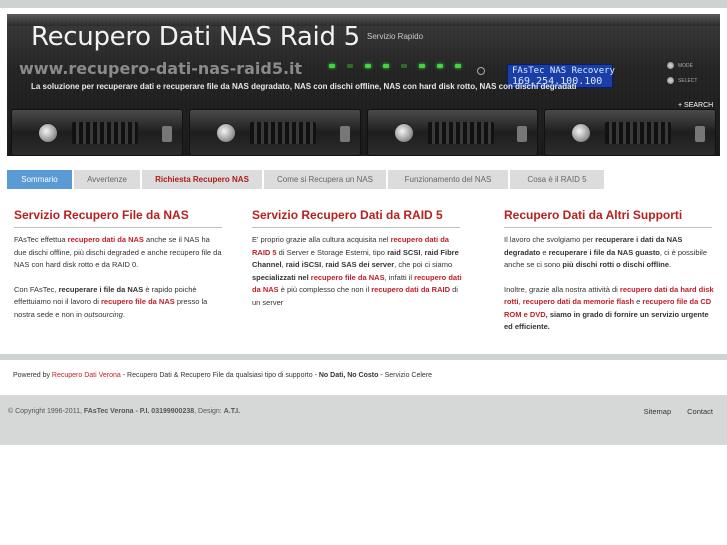 The image size is (727, 545). I want to click on bold-text: specializzati nel, so click(280, 277).